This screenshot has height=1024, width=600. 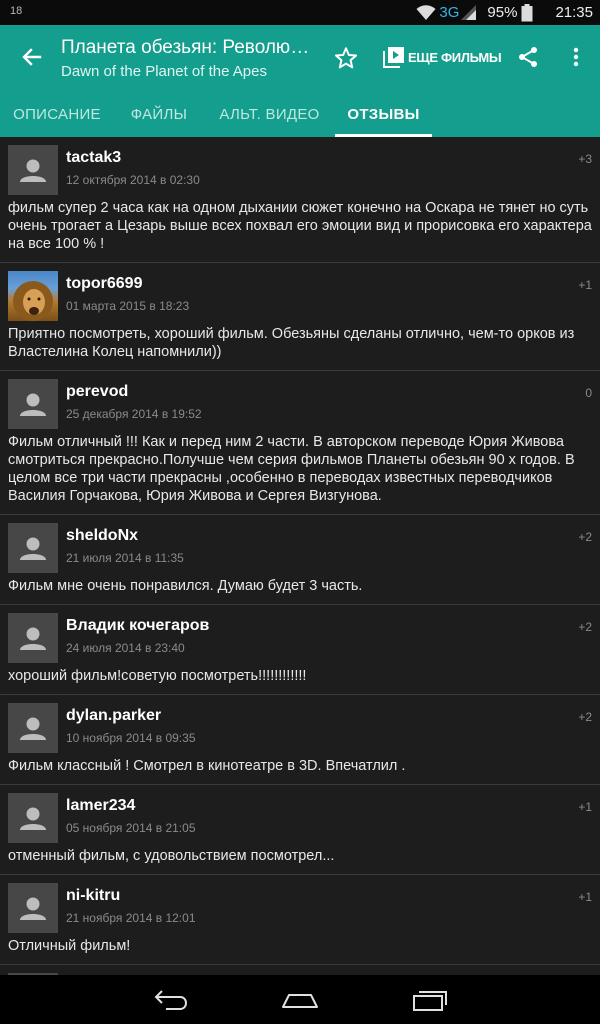 I want to click on back-icon, so click(x=170, y=1000).